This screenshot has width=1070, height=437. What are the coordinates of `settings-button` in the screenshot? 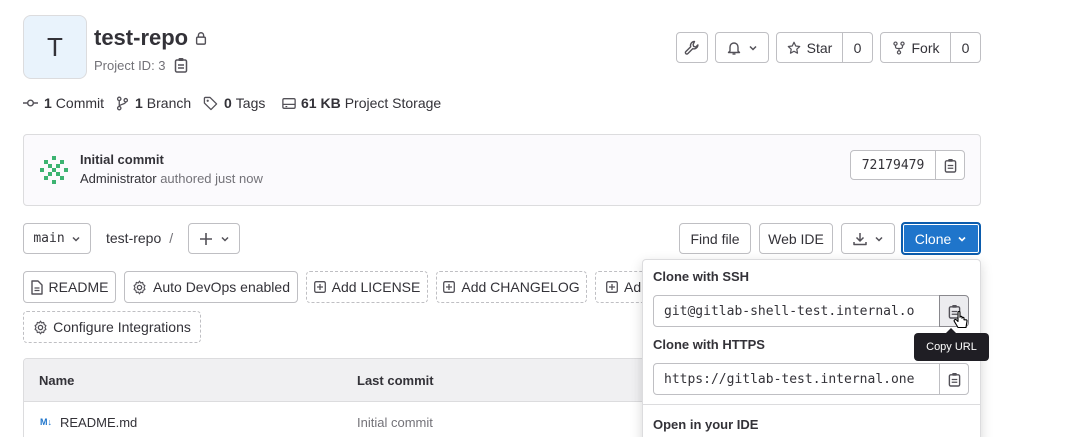 It's located at (692, 47).